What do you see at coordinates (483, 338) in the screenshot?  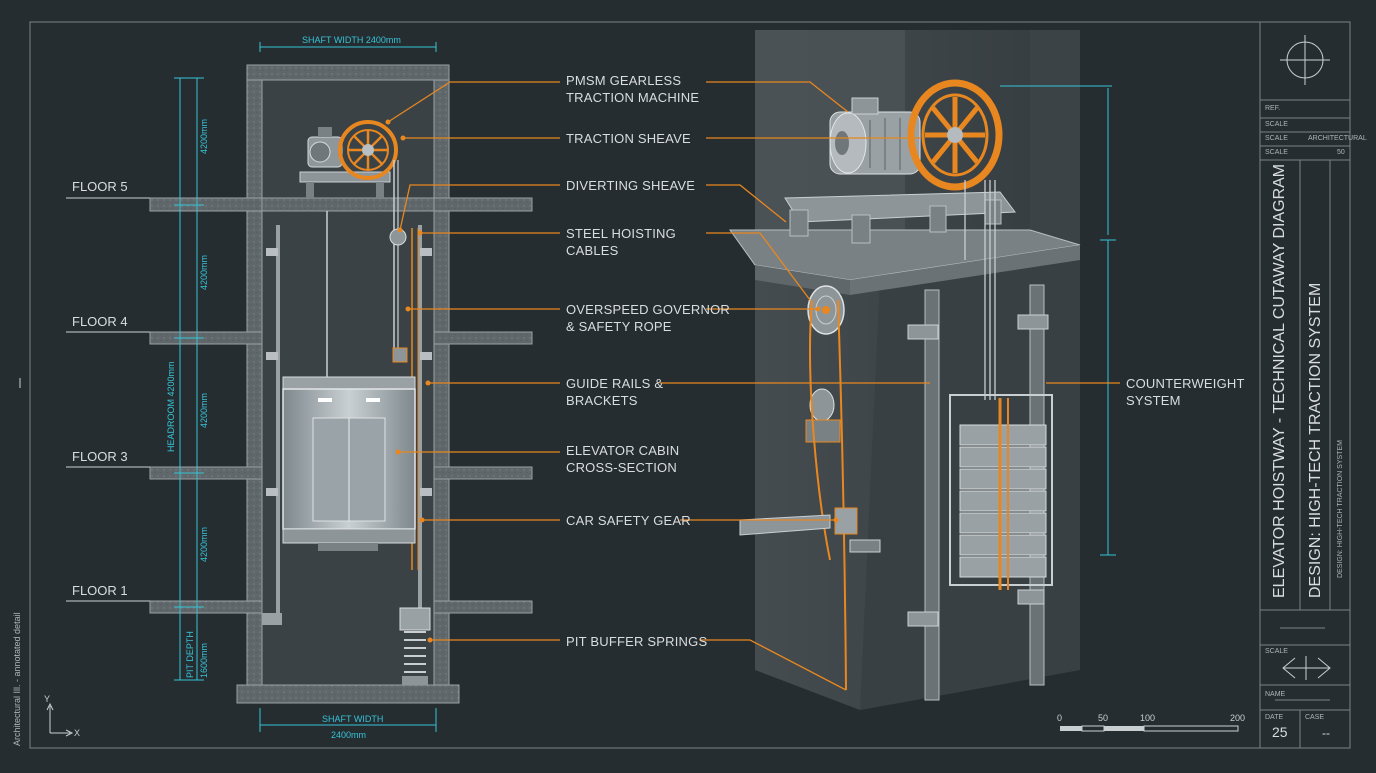 I see `slab-floor-4-right` at bounding box center [483, 338].